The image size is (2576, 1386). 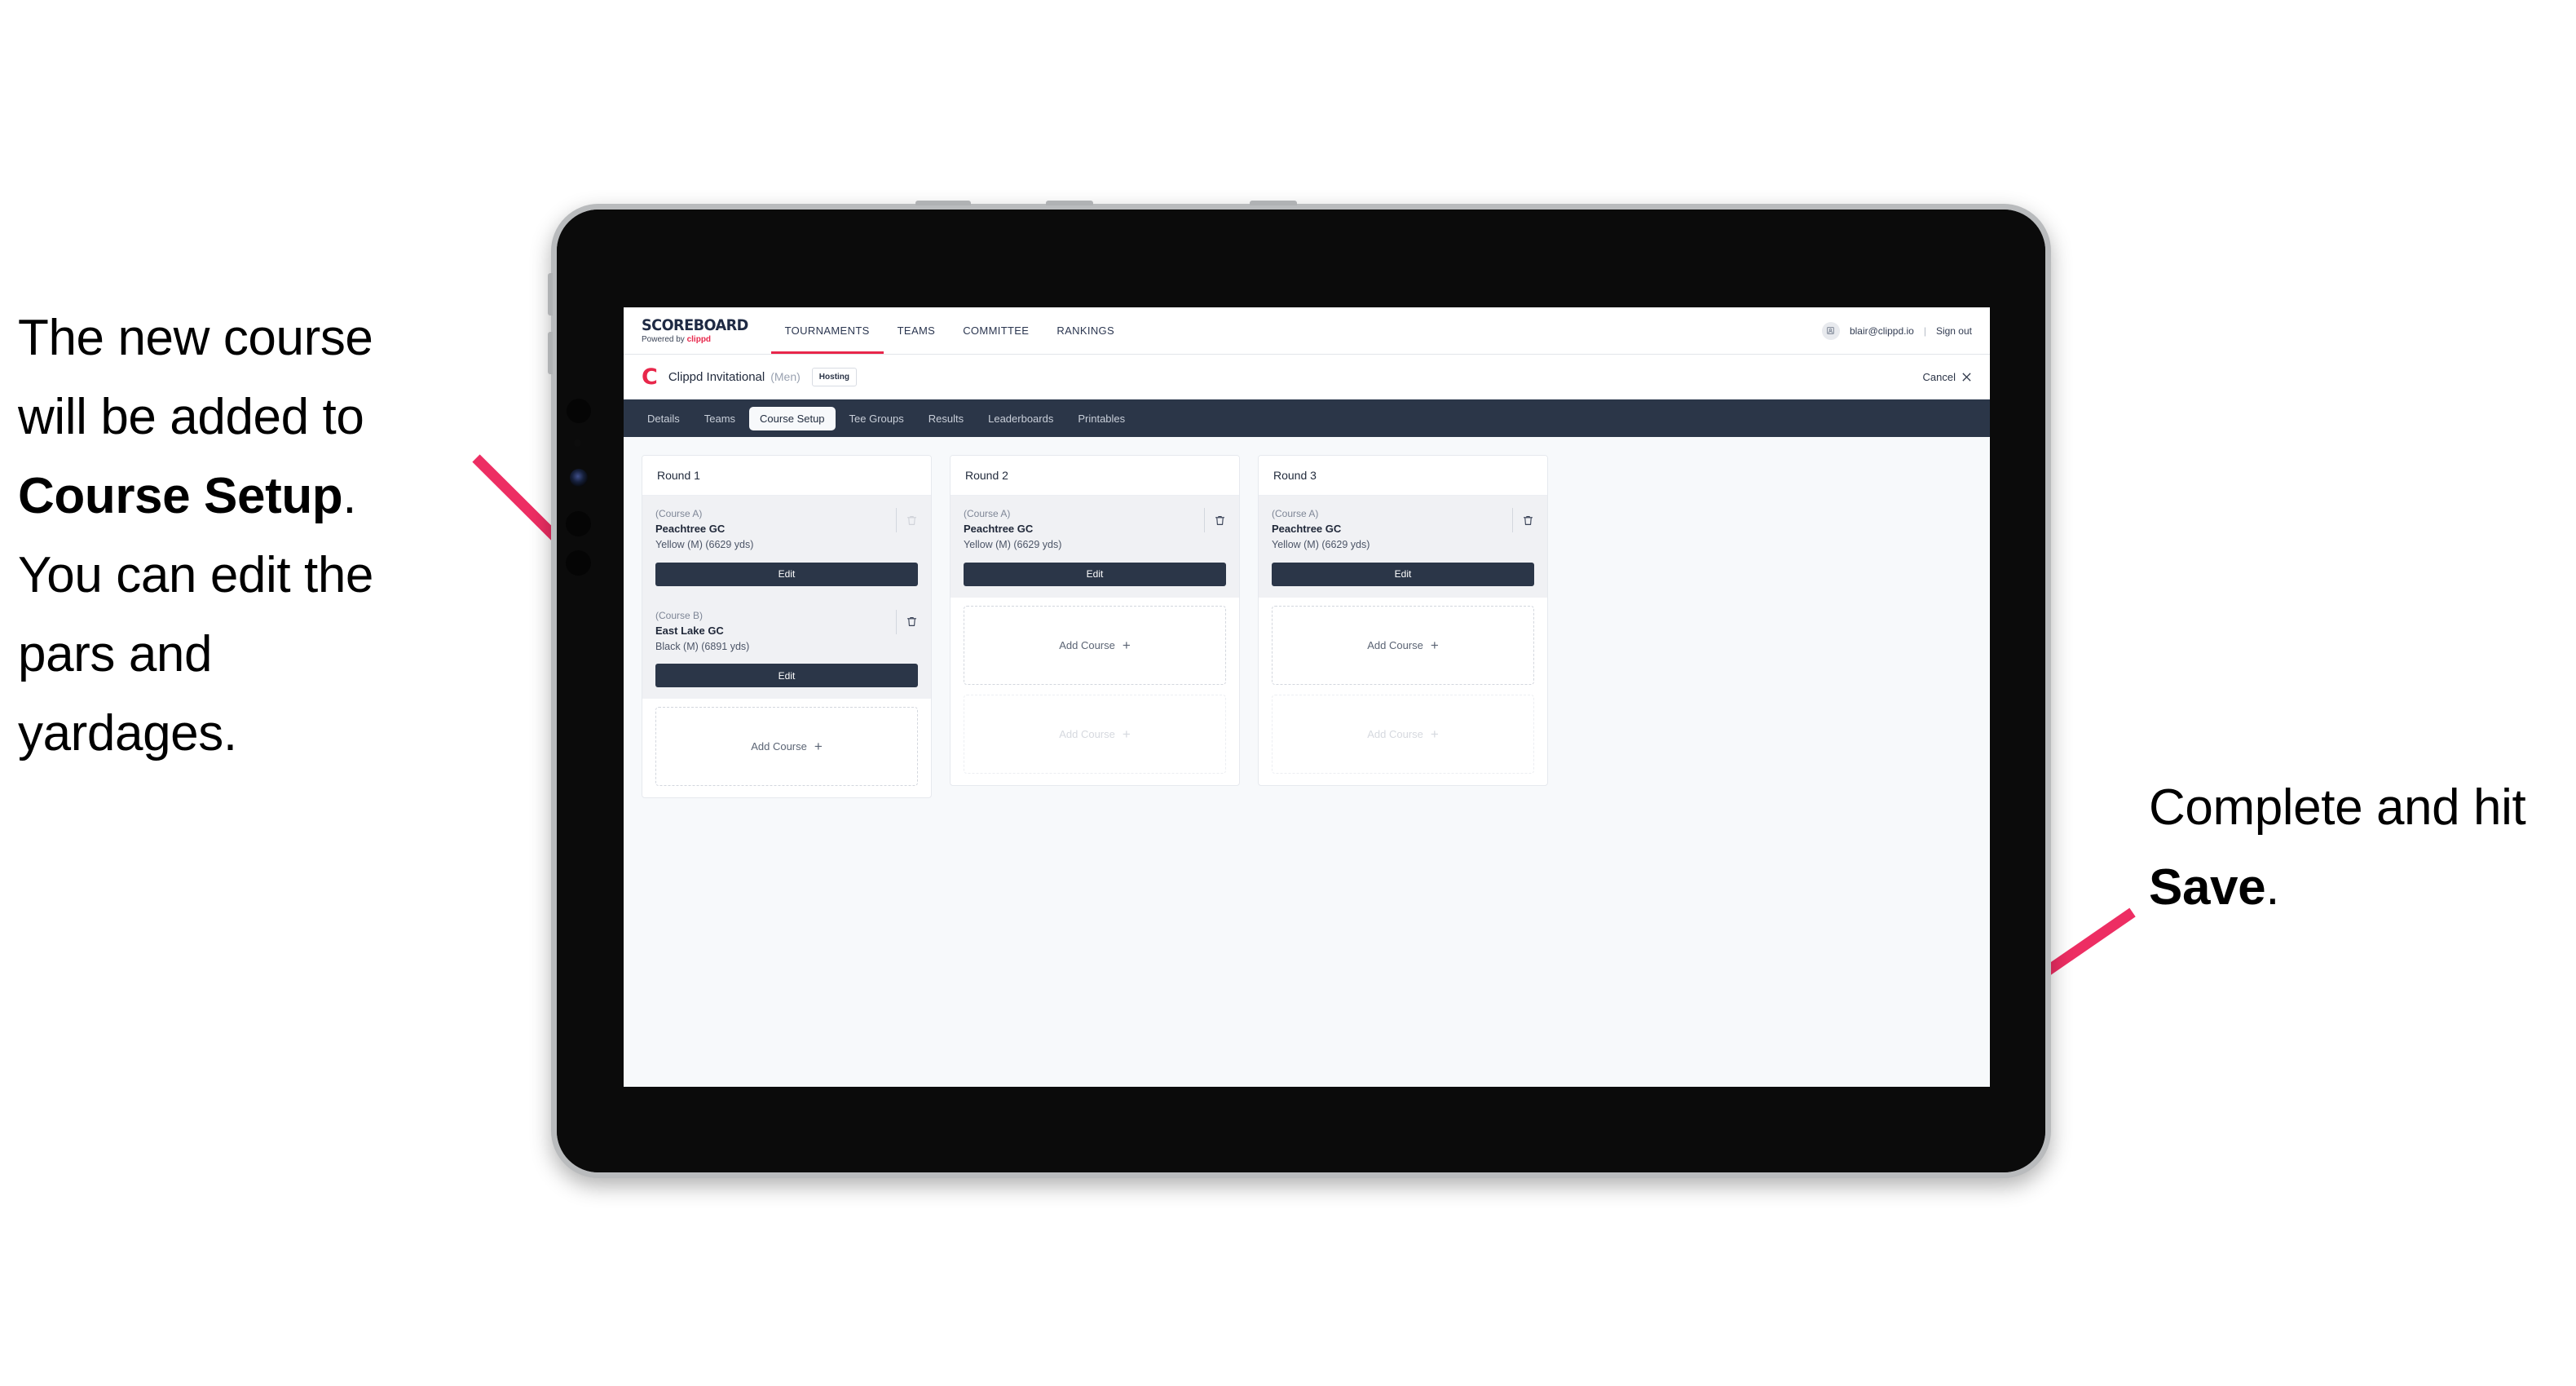 I want to click on annotation-left-pre: The new course will be added to, so click(x=195, y=378).